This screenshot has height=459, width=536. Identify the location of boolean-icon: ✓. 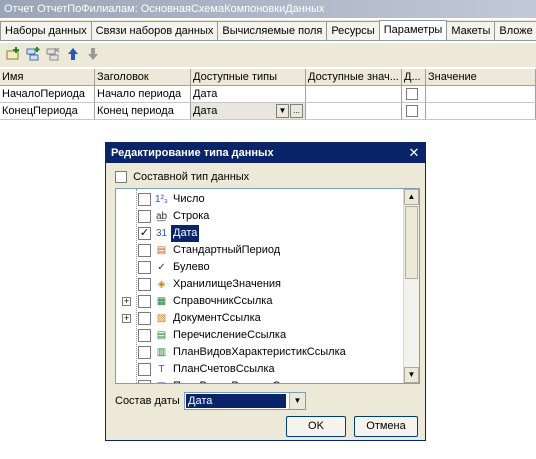
(161, 267).